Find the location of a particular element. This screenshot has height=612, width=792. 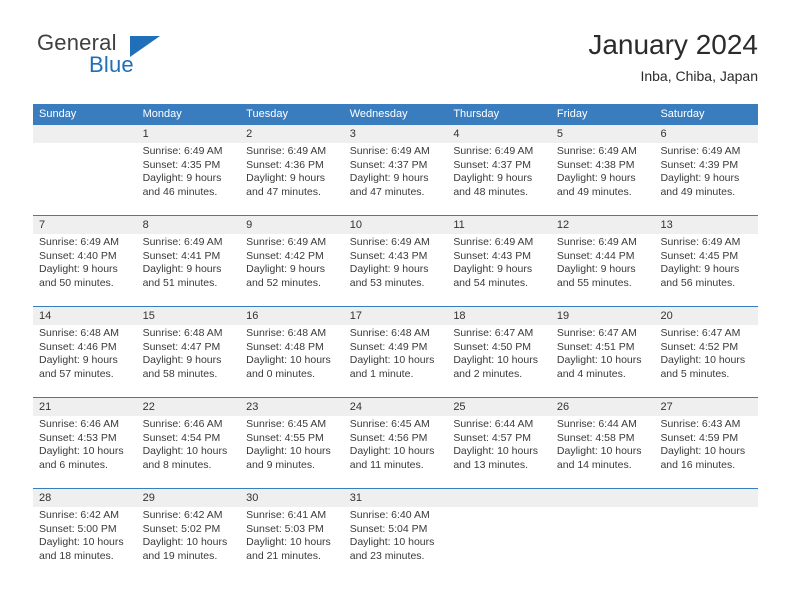

day-number-26: 26 is located at coordinates (603, 407).